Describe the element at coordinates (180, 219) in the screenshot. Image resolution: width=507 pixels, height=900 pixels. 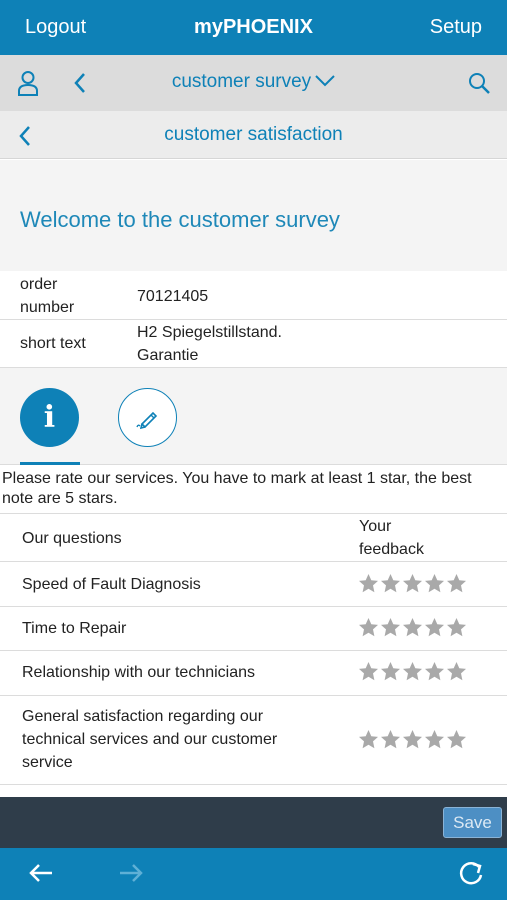
I see `welcome-heading: Welcome to the customer survey` at that location.